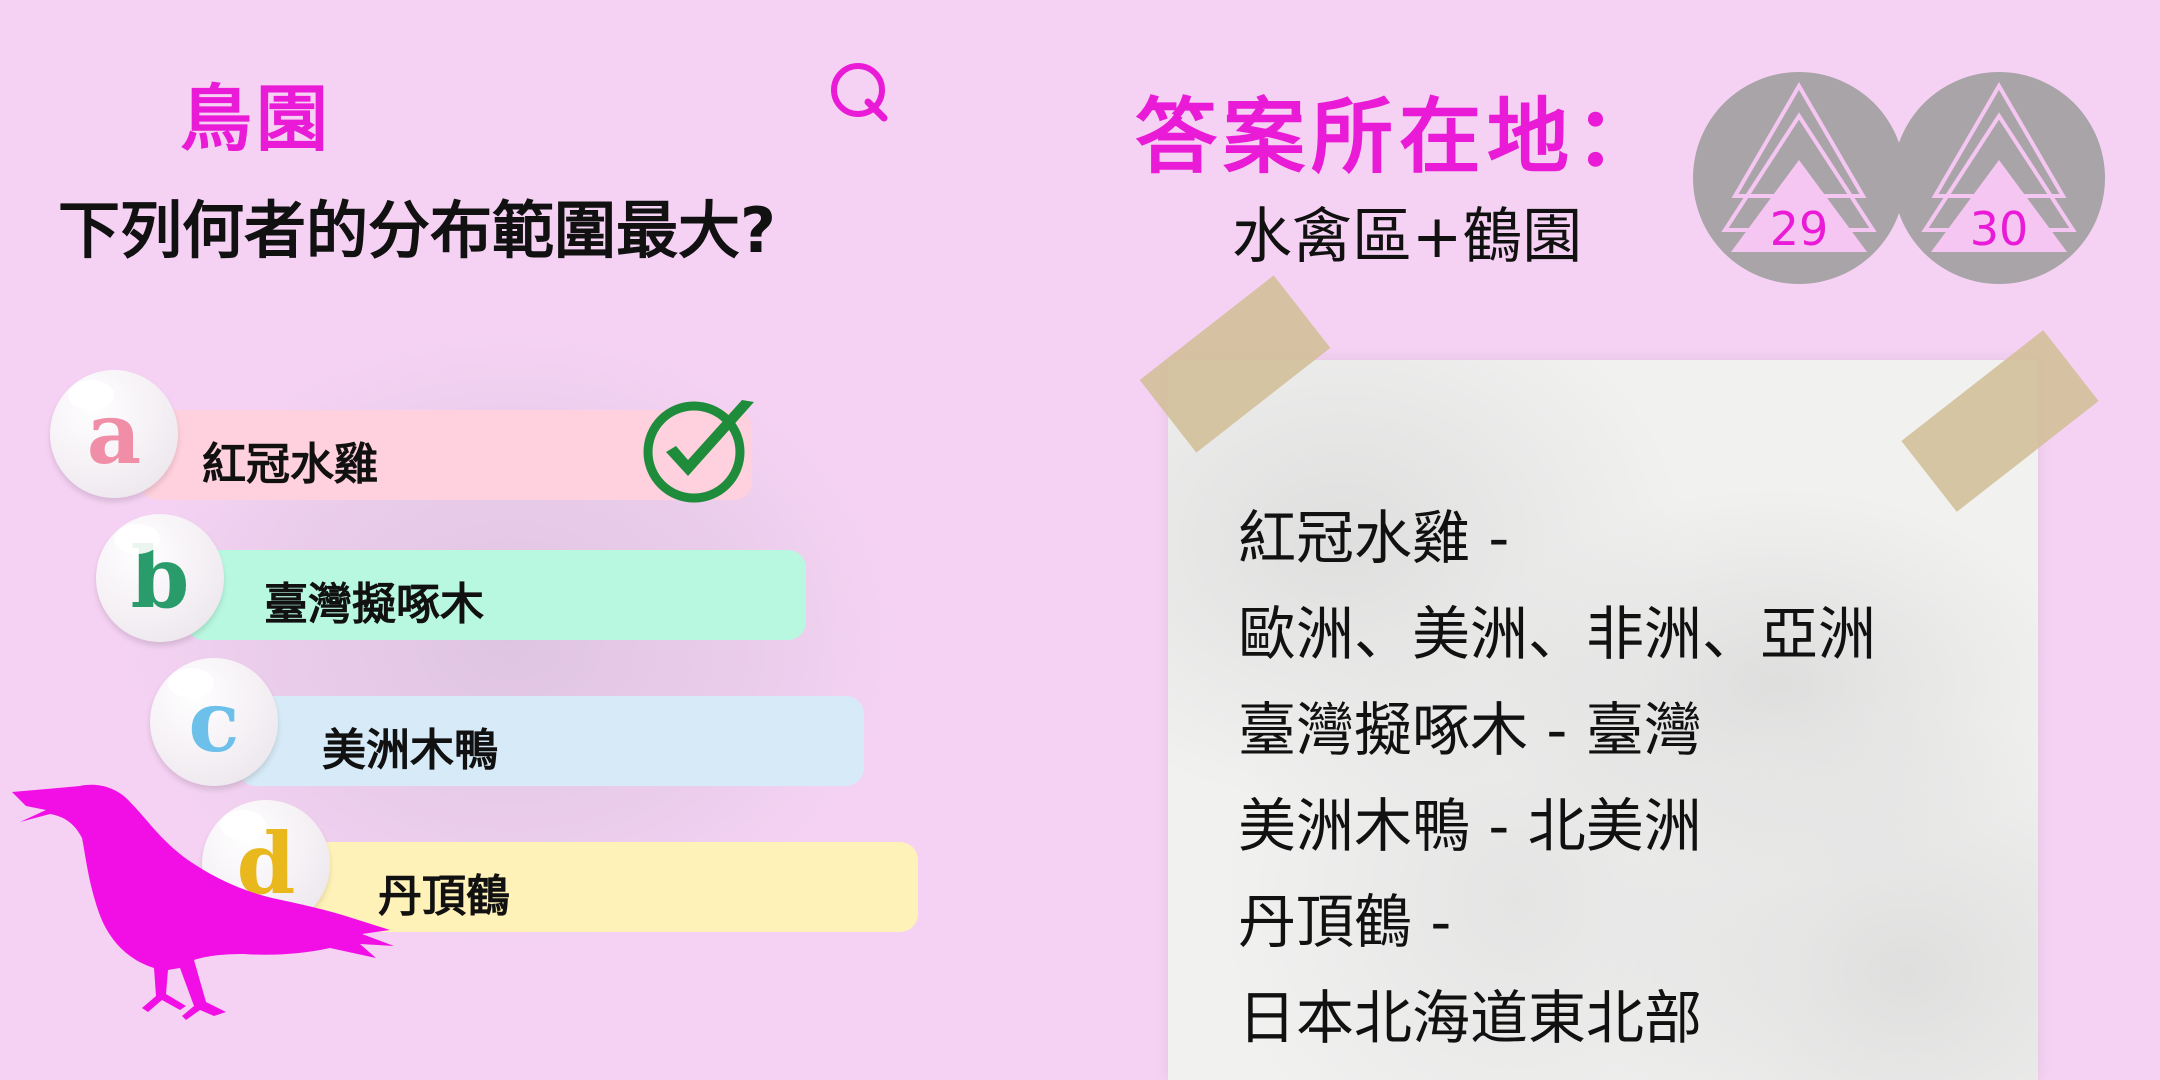 The image size is (2160, 1080). Describe the element at coordinates (1345, 922) in the screenshot. I see `explanation-line: 丹頂鶴 -` at that location.